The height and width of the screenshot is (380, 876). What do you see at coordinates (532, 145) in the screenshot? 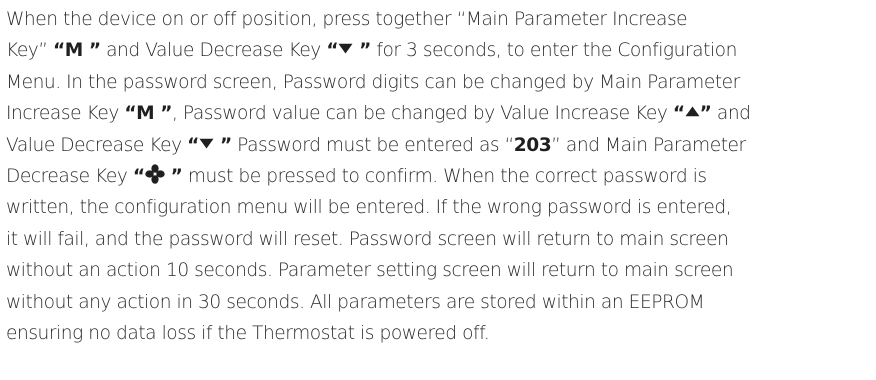
I see `password-value: 203` at bounding box center [532, 145].